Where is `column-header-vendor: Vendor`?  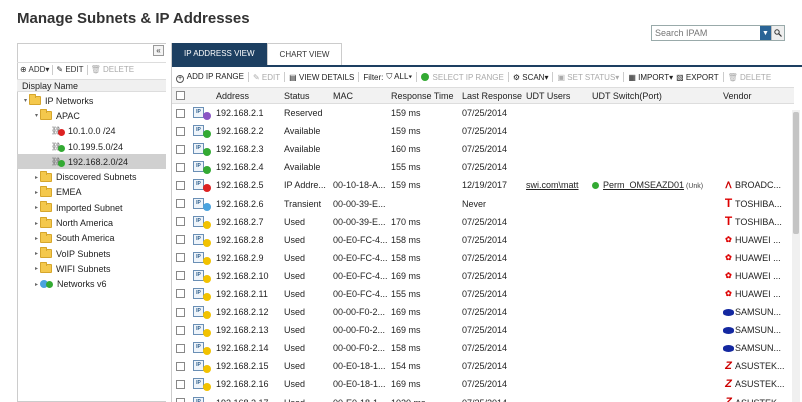
column-header-vendor: Vendor is located at coordinates (758, 96).